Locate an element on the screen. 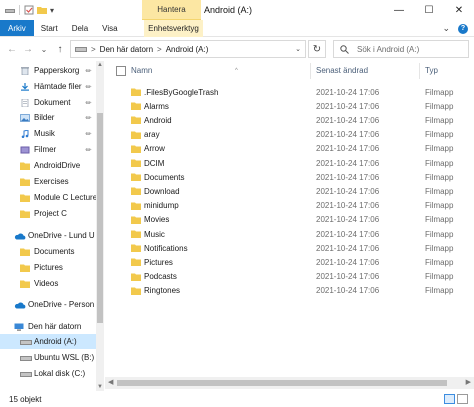 The width and height of the screenshot is (474, 407). new-folder-icon is located at coordinates (42, 10).